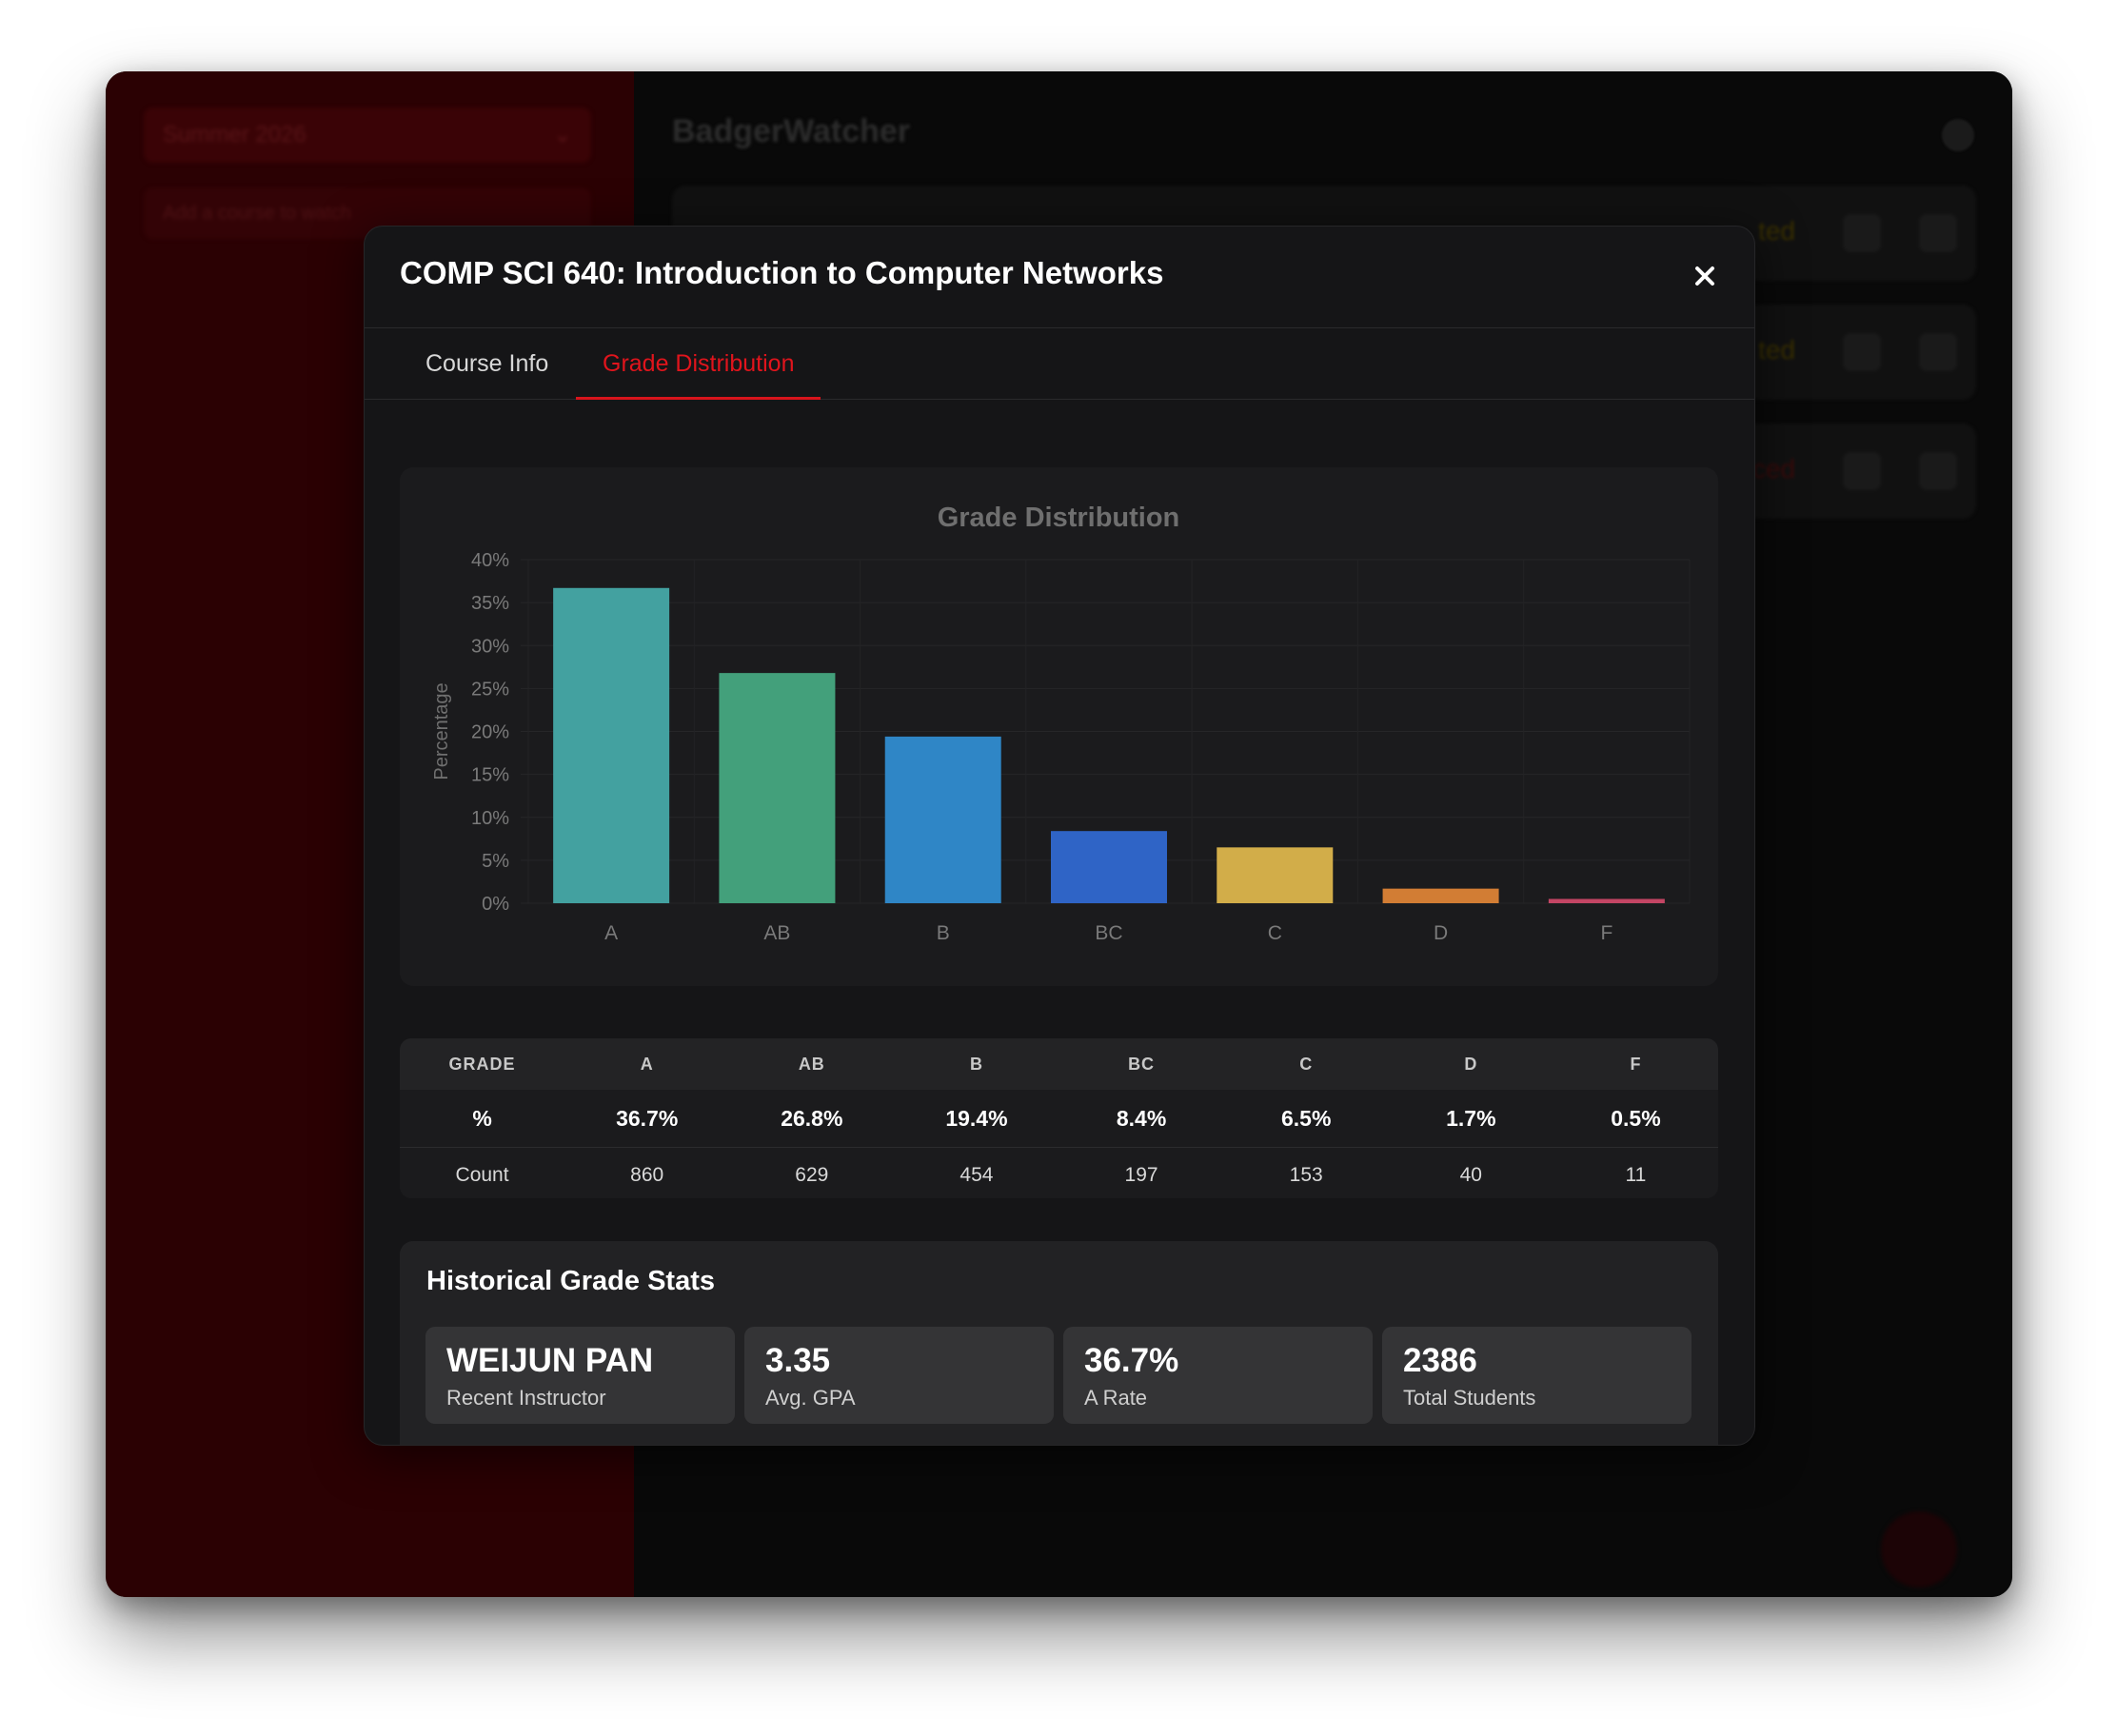 The width and height of the screenshot is (2117, 1736). What do you see at coordinates (490, 775) in the screenshot?
I see `y-tick-label: 15%` at bounding box center [490, 775].